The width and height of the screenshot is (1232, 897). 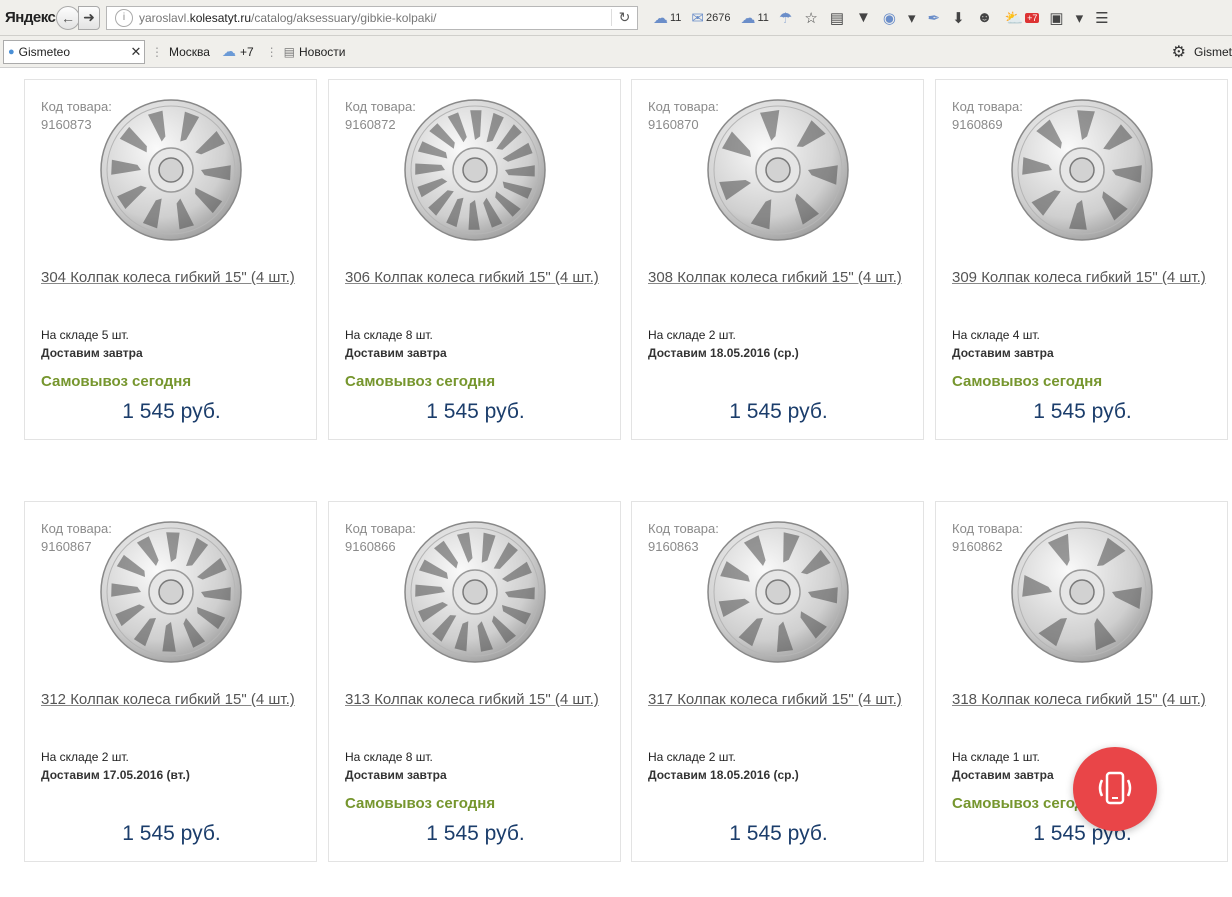 I want to click on url-domain: kolesatyt.ru, so click(x=220, y=17).